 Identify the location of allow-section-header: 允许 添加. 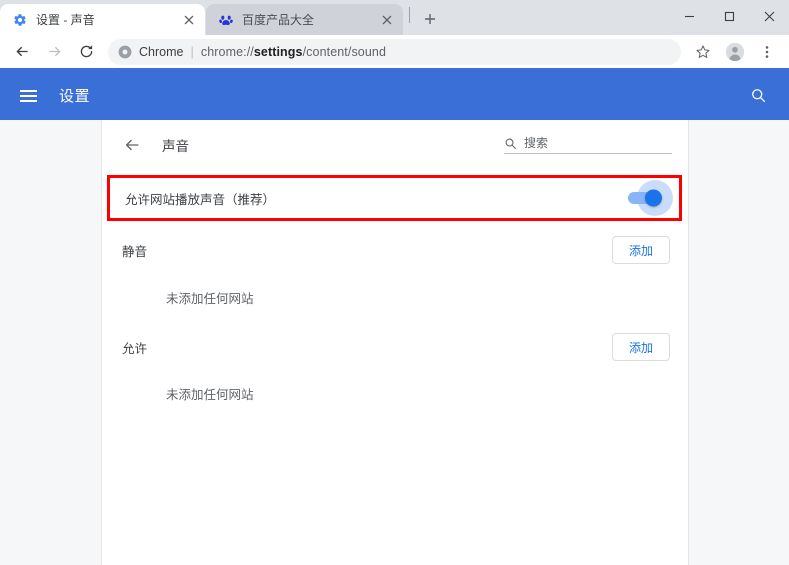
(396, 347).